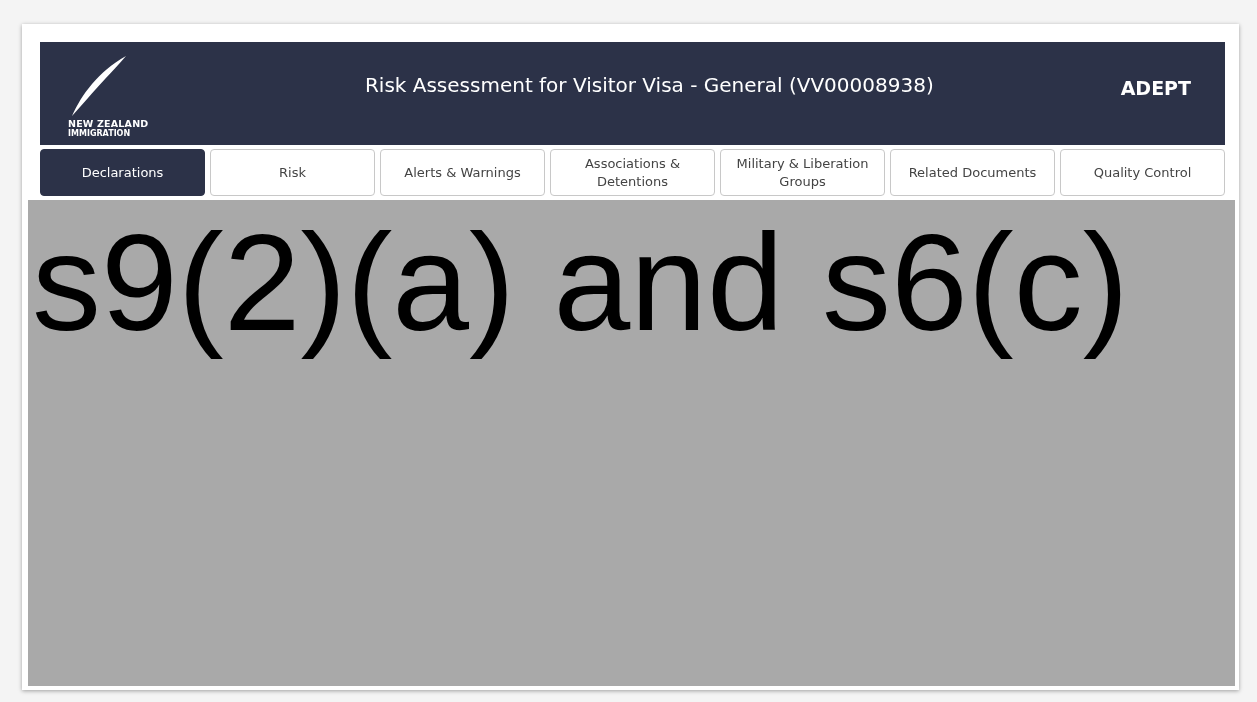 This screenshot has height=702, width=1257. Describe the element at coordinates (100, 133) in the screenshot. I see `logo-subtext: IMMIGRATION` at that location.